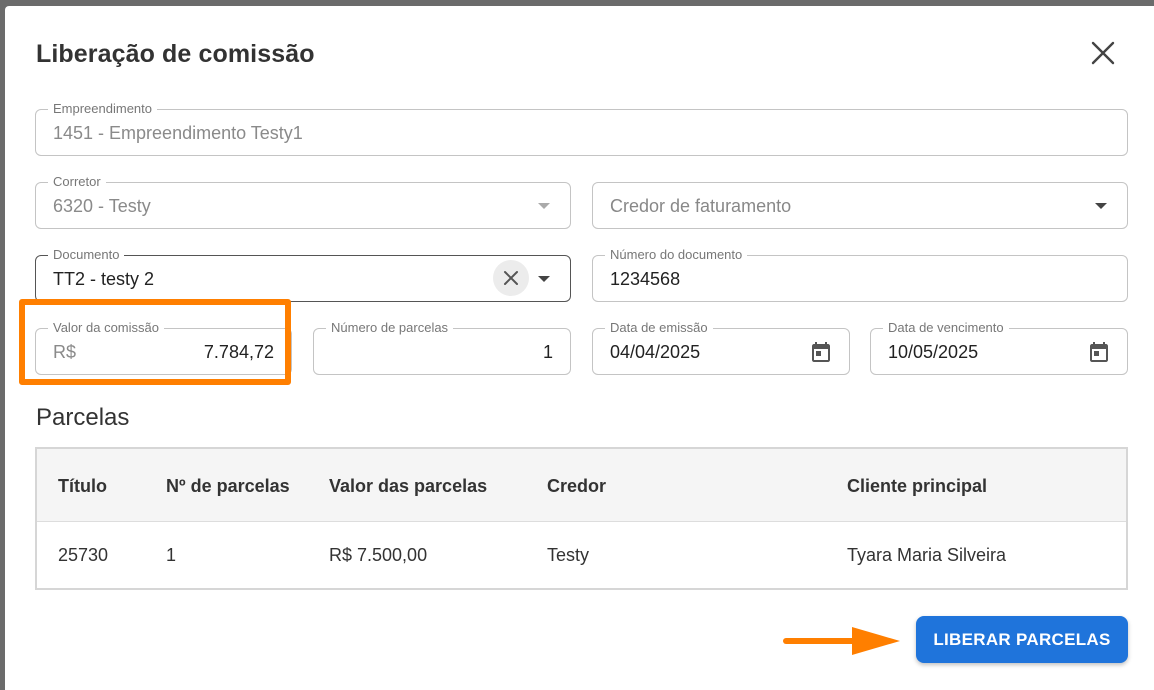 Image resolution: width=1154 pixels, height=690 pixels. Describe the element at coordinates (999, 348) in the screenshot. I see `data-vencimento-field: Data de vencimento 10/05/2025` at that location.